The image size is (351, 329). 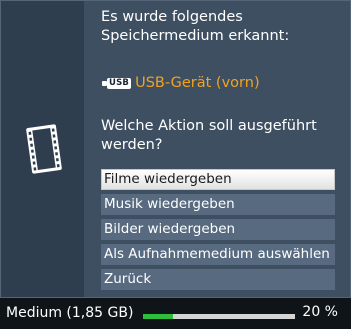 What do you see at coordinates (209, 126) in the screenshot?
I see `question-line-1: Welche Aktion soll ausgeführt` at bounding box center [209, 126].